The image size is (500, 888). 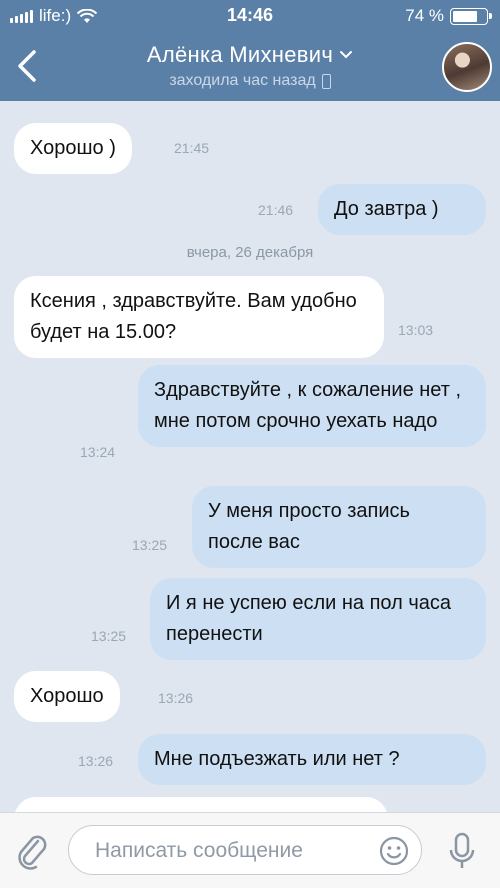 What do you see at coordinates (448, 16) in the screenshot?
I see `status-right: 74 %` at bounding box center [448, 16].